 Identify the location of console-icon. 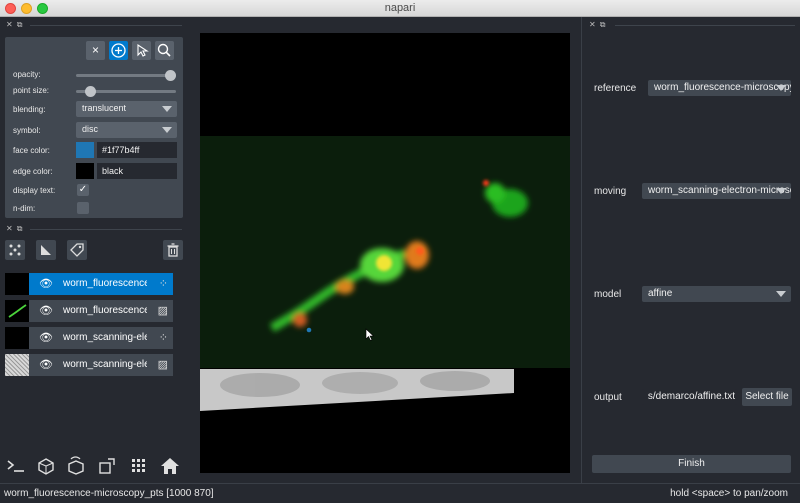
(15, 466).